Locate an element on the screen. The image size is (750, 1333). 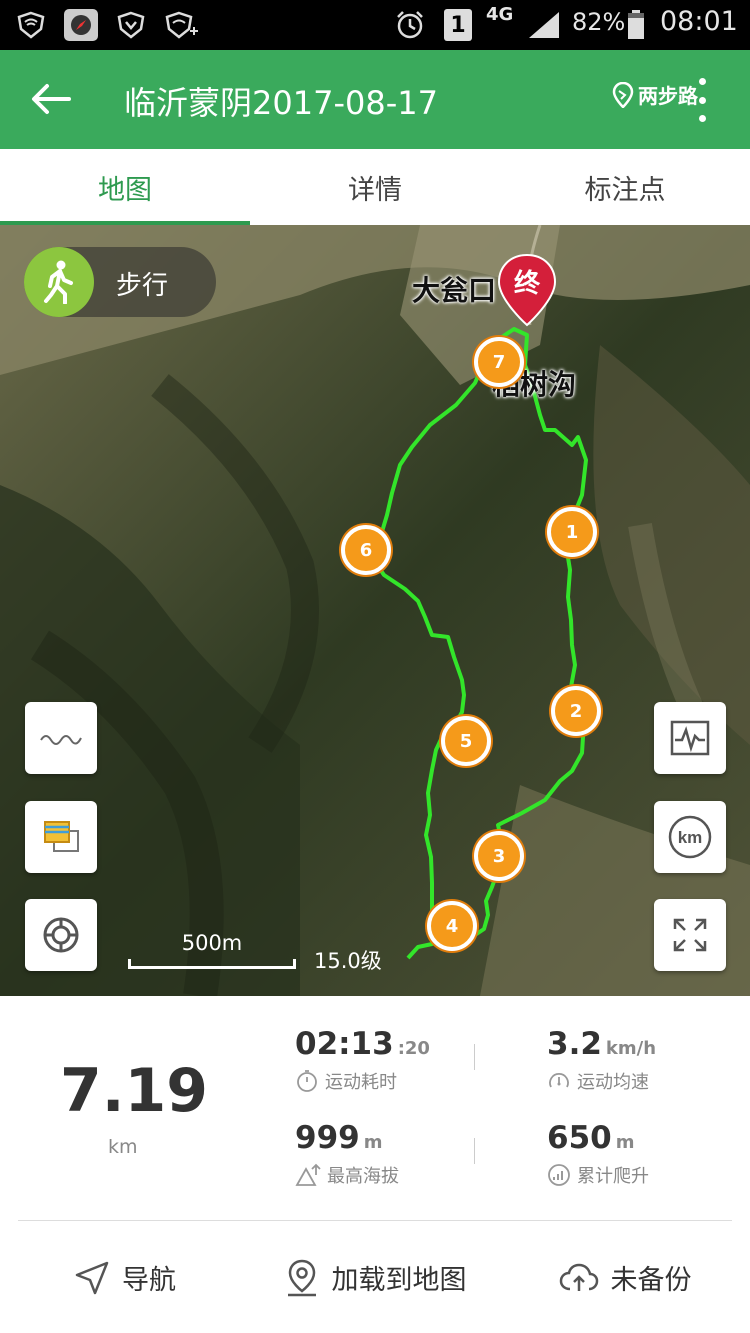
max-altitude-stat: 999 m 最高海拔 is located at coordinates (347, 1154).